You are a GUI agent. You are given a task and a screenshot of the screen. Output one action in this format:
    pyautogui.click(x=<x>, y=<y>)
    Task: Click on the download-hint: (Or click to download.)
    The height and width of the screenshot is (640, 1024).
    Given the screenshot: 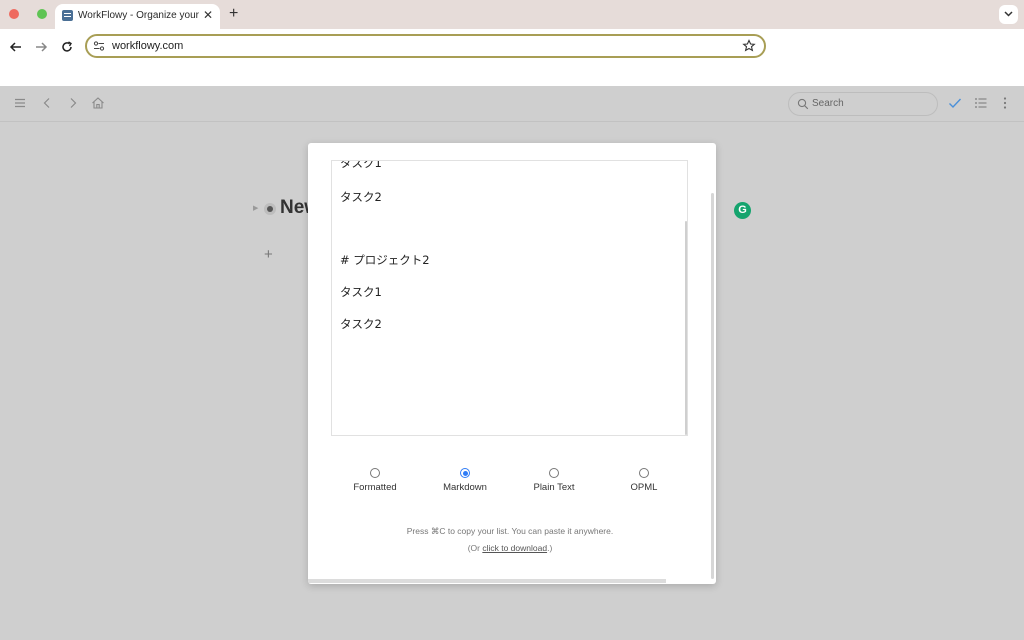 What is the action you would take?
    pyautogui.click(x=510, y=548)
    